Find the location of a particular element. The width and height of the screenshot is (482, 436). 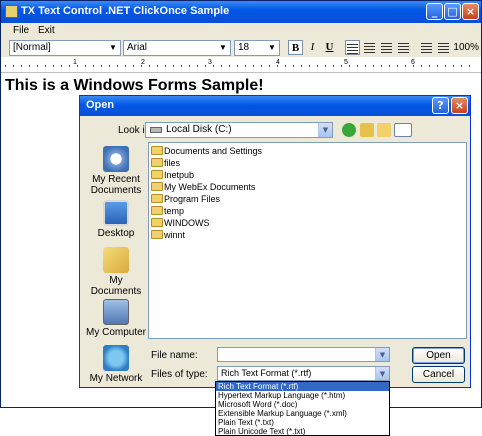

file-name: My WebEx Documents is located at coordinates (210, 187).